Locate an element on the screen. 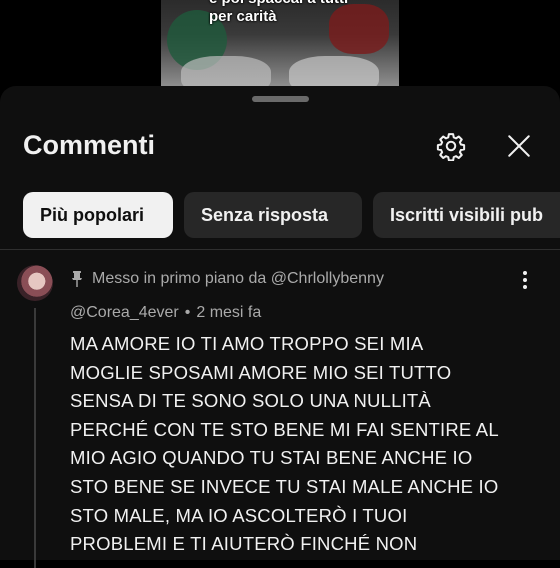 The image size is (560, 568). comment-line: SENSA DI TE SONO SOLO UNA NULLITÀ is located at coordinates (250, 401).